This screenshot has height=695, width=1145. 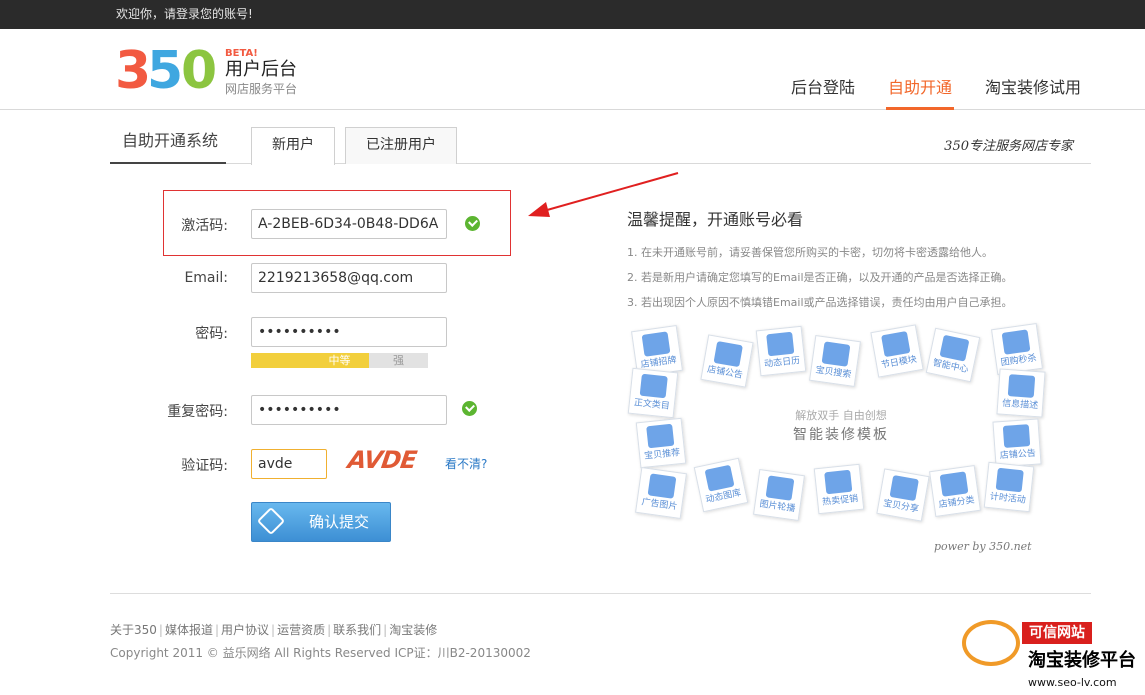 I want to click on strength-weak, so click(x=280, y=360).